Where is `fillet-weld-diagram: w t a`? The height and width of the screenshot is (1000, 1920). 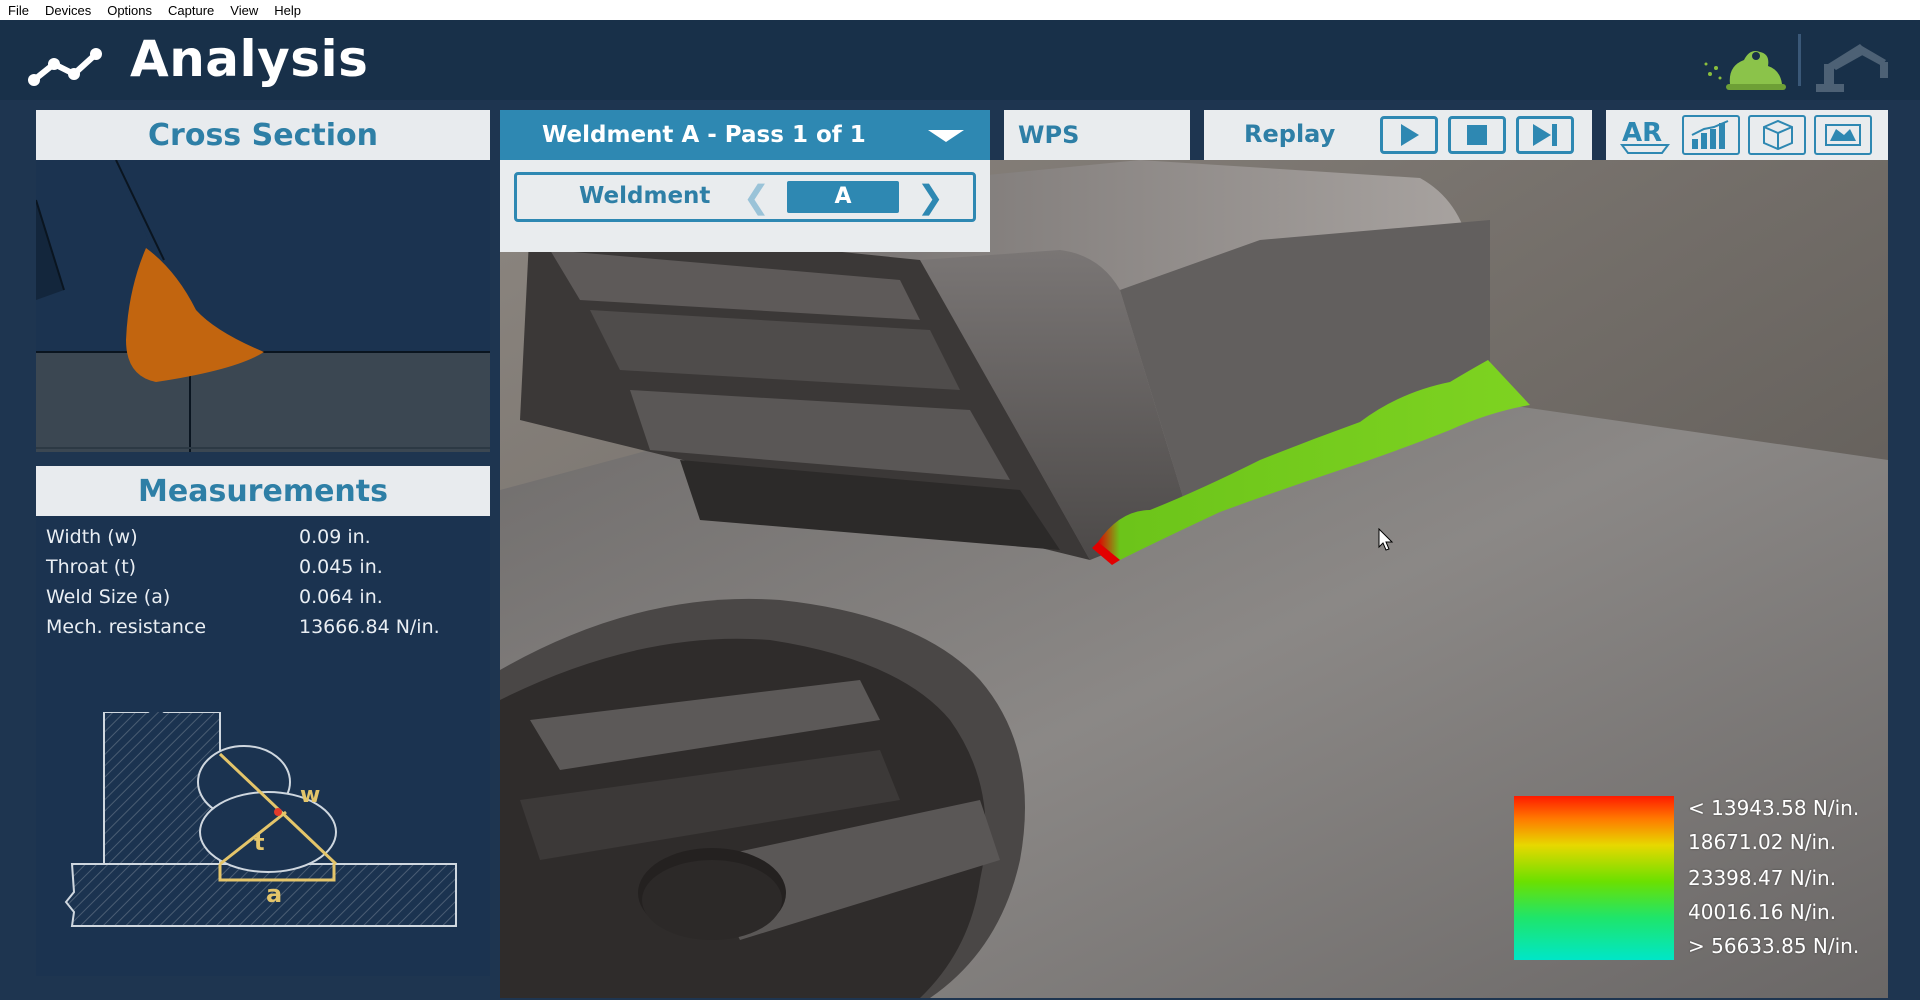 fillet-weld-diagram: w t a is located at coordinates (260, 819).